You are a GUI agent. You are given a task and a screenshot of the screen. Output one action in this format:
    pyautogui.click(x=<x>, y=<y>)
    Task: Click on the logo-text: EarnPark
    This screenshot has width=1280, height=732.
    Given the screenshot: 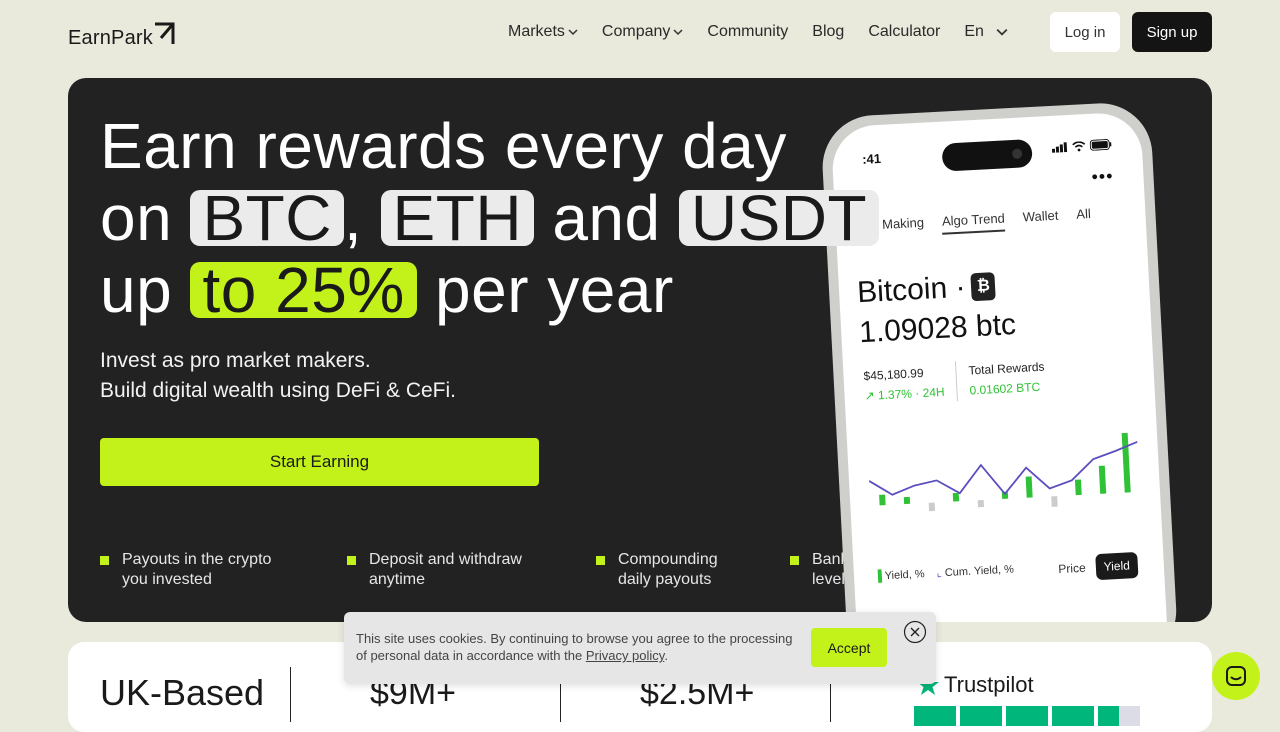 What is the action you would take?
    pyautogui.click(x=110, y=38)
    